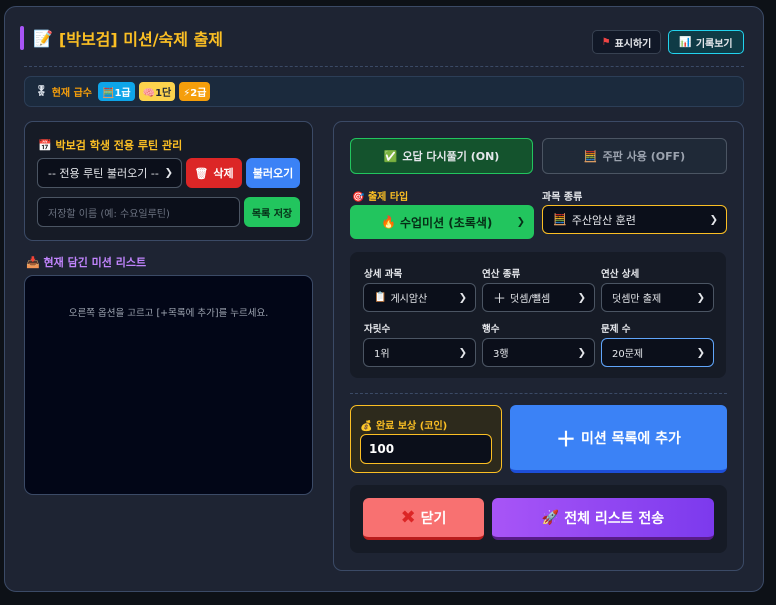 The width and height of the screenshot is (776, 605). Describe the element at coordinates (366, 426) in the screenshot. I see `money-bag-icon: 💰` at that location.